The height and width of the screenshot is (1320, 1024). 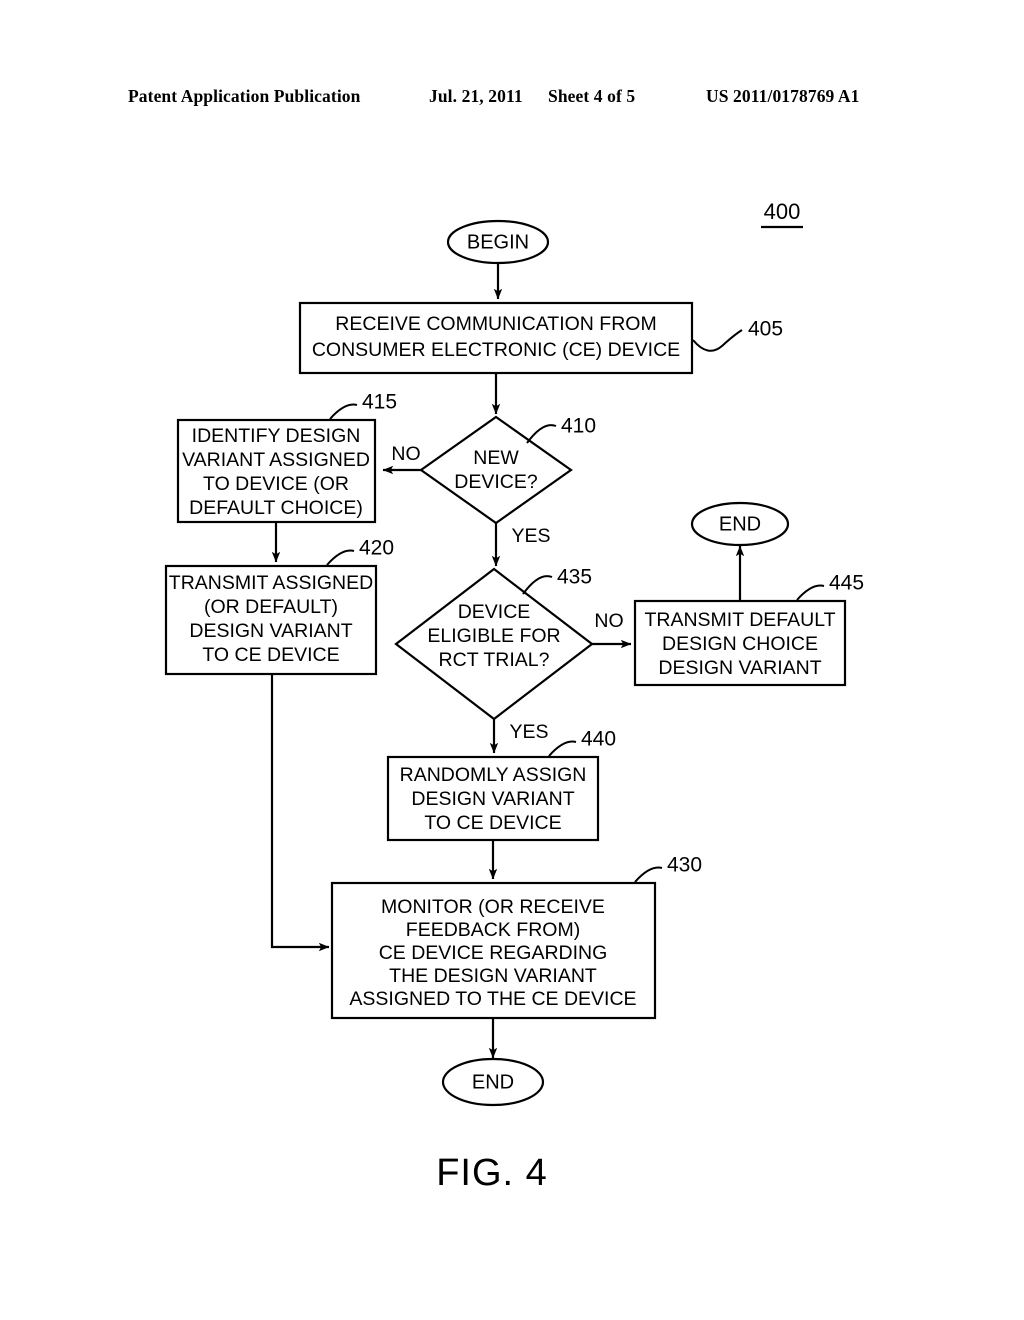 I want to click on decision-node-435: DEVICE ELIGIBLE FOR RCT TRIAL?, so click(x=494, y=644).